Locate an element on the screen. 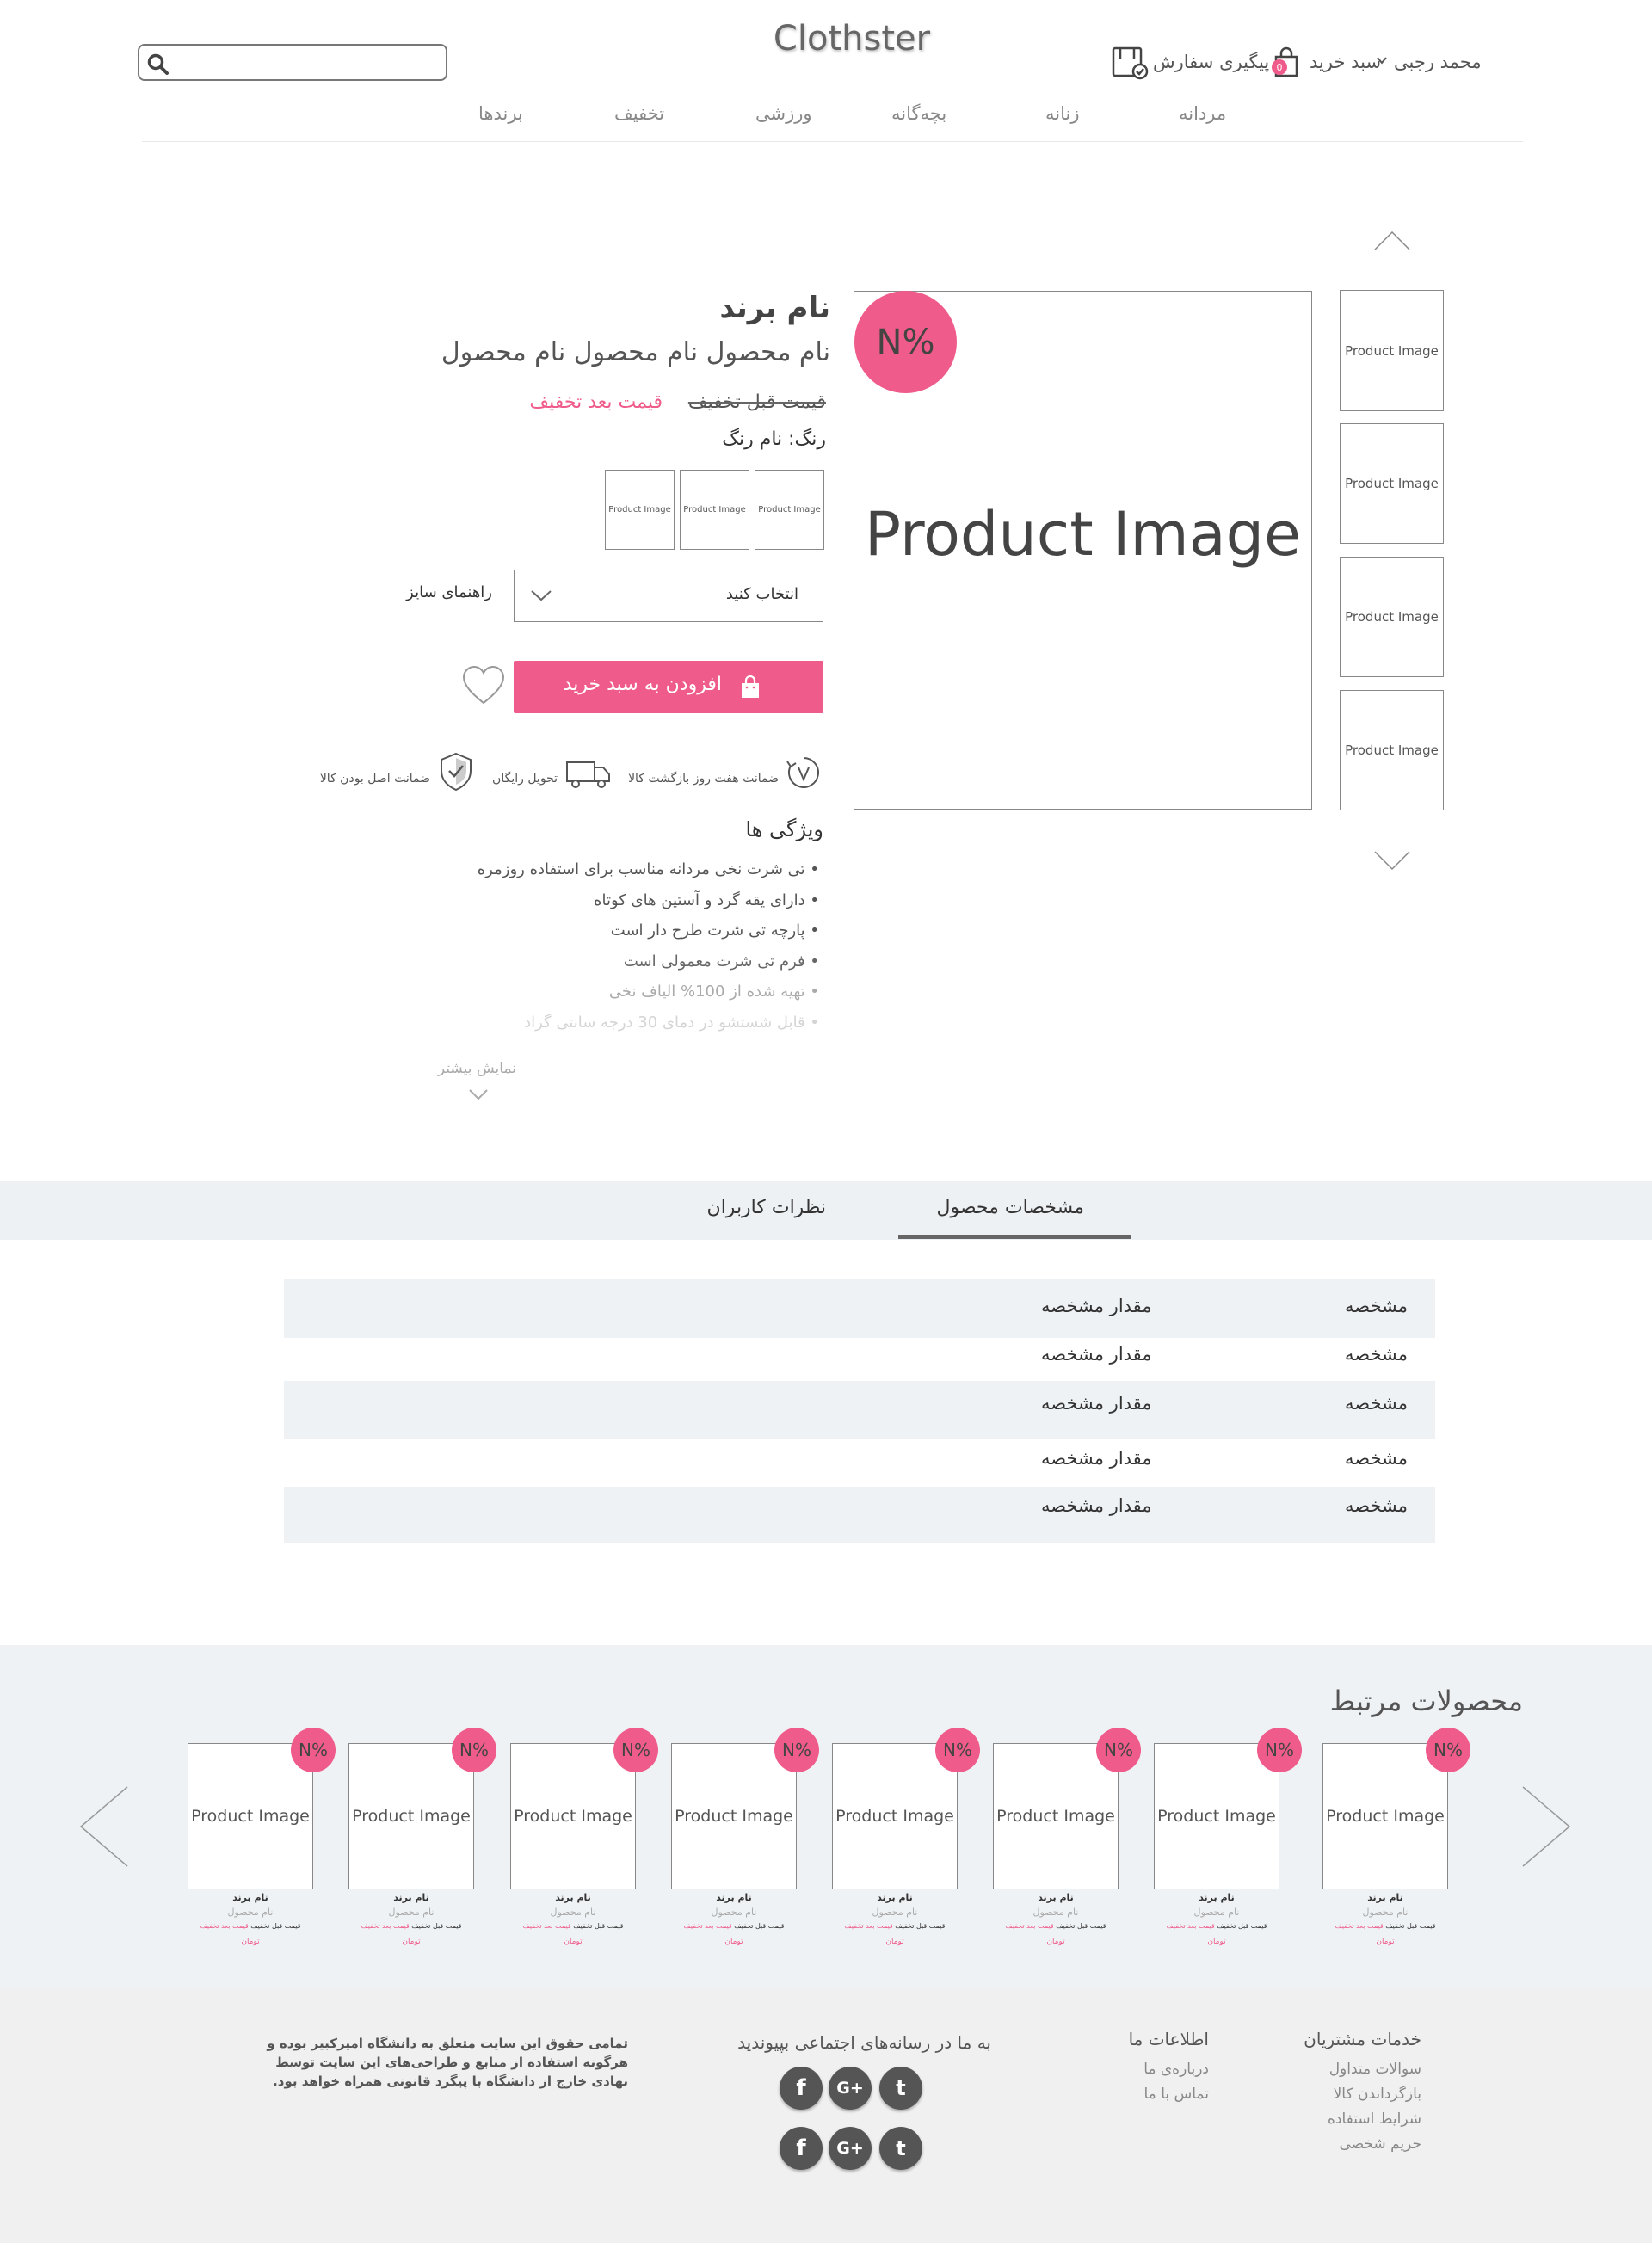  delivery-truck-icon is located at coordinates (588, 776).